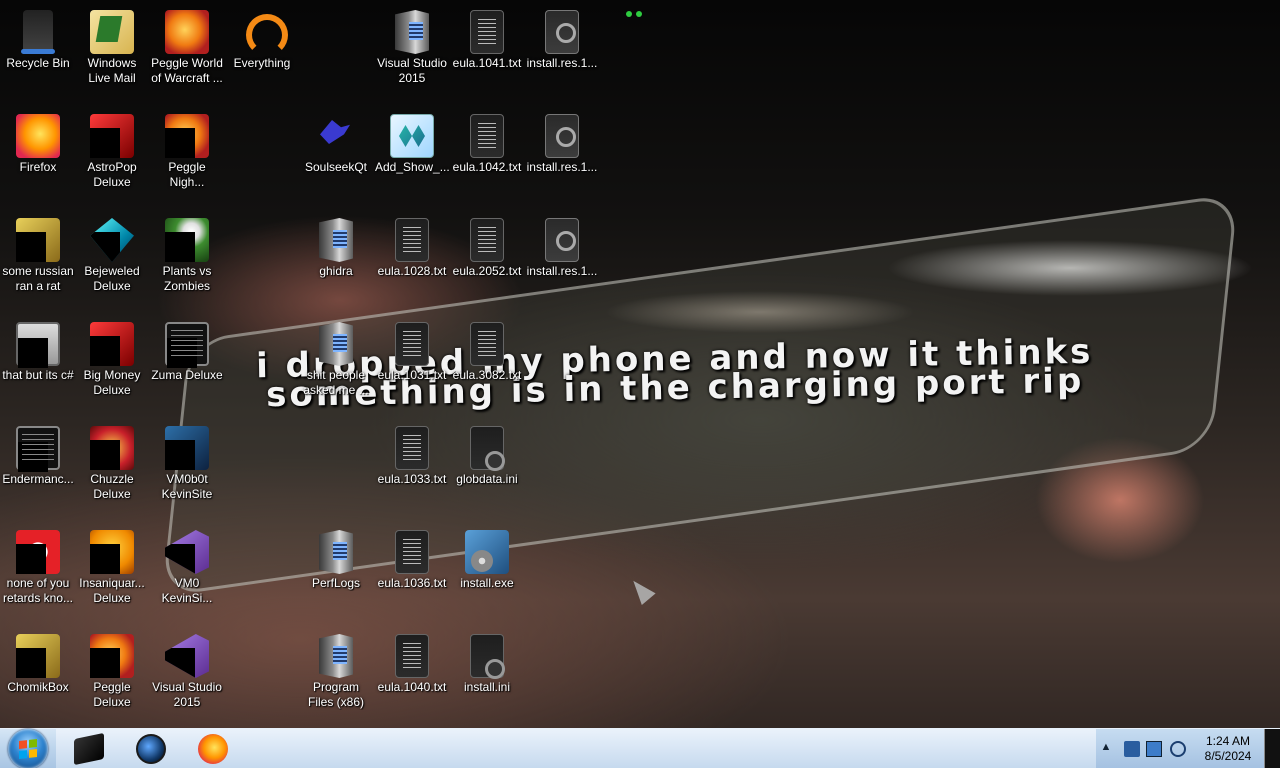 The width and height of the screenshot is (1280, 768). Describe the element at coordinates (335, 694) in the screenshot. I see `icon-label: Program Files (x86)` at that location.